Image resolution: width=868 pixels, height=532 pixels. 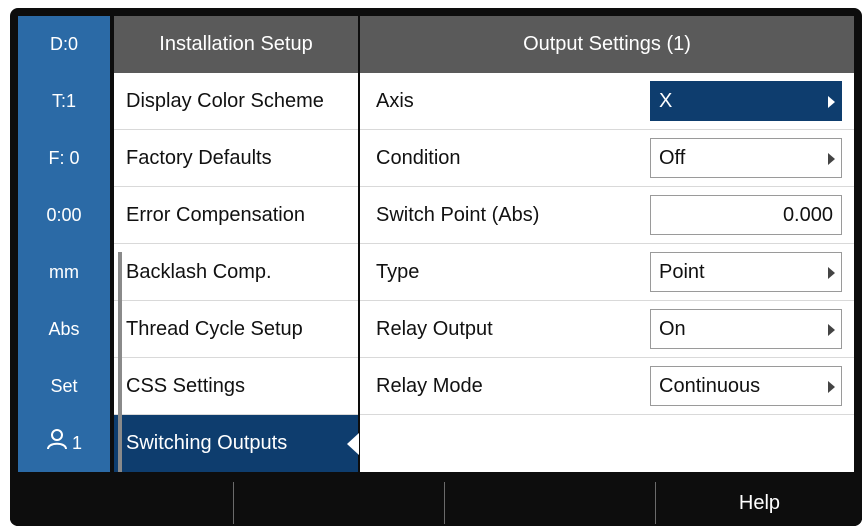 I want to click on setting-value-text: X, so click(x=666, y=101).